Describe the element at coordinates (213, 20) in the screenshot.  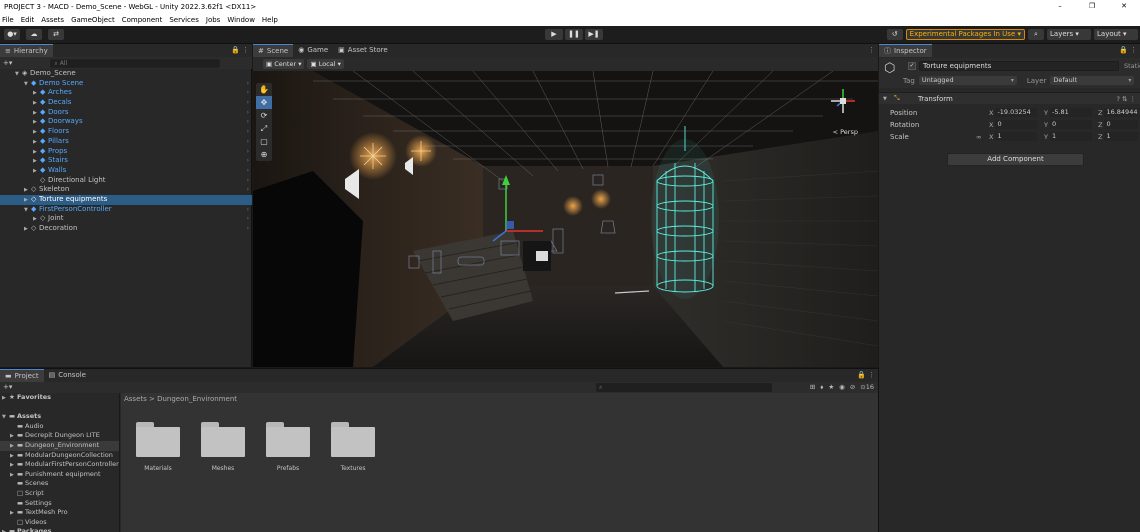
I see `menu-jobs: Jobs` at that location.